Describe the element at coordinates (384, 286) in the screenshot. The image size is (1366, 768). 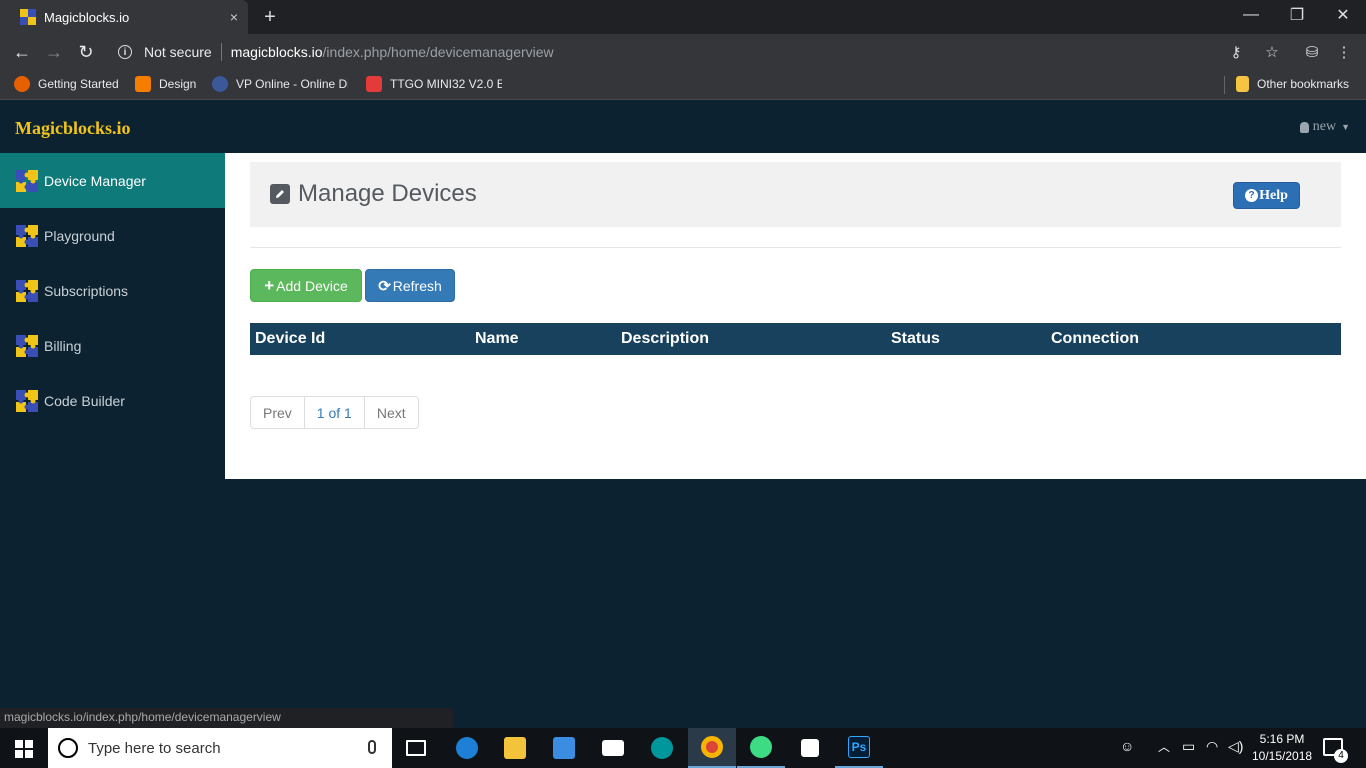
I see `refresh-icon: ⟳` at that location.